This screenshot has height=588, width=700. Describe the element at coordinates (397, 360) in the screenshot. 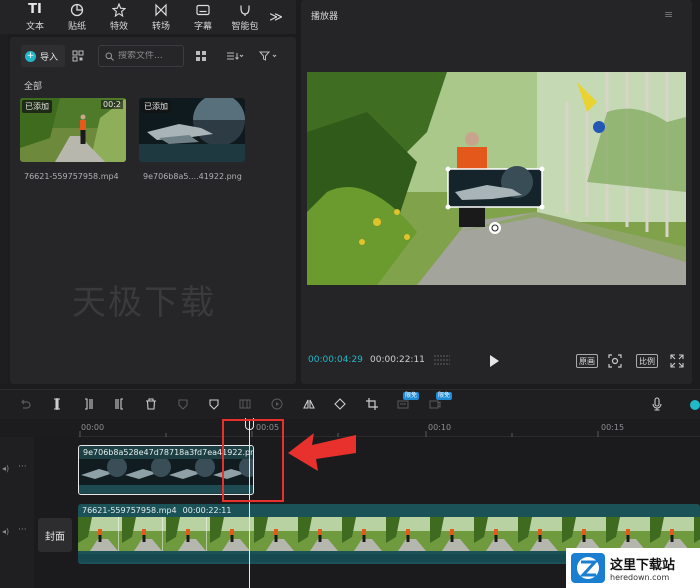

I see `total-time: 00:00:22:11` at that location.